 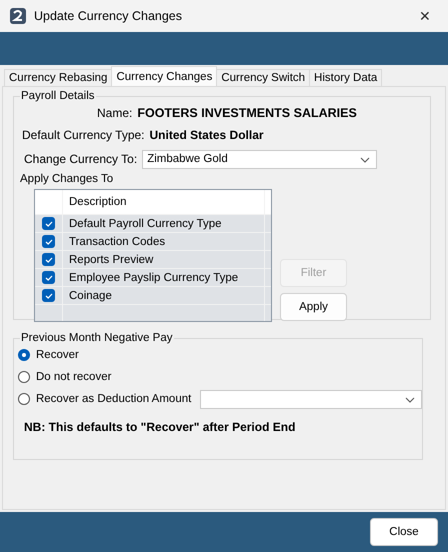 What do you see at coordinates (163, 202) in the screenshot?
I see `column-header: Description` at bounding box center [163, 202].